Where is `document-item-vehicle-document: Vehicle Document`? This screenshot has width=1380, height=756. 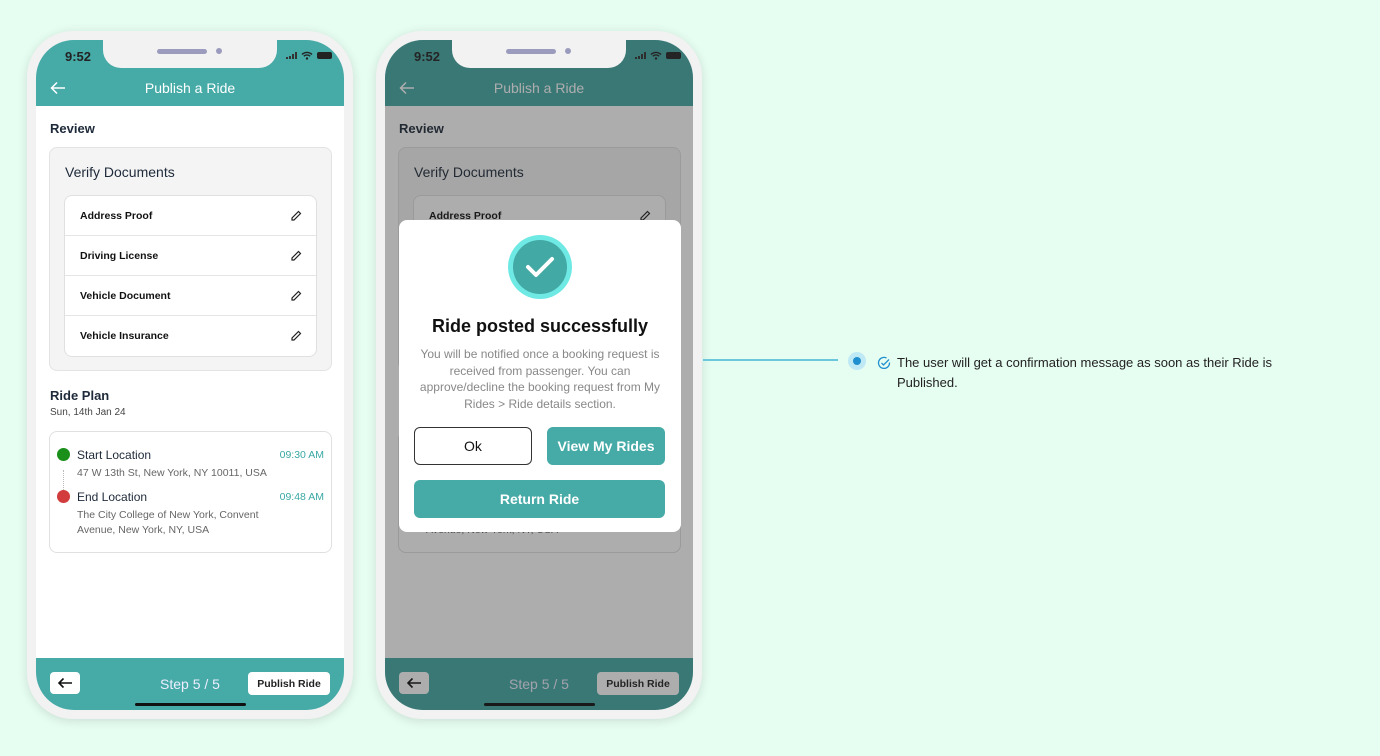
document-item-vehicle-document: Vehicle Document is located at coordinates (190, 296).